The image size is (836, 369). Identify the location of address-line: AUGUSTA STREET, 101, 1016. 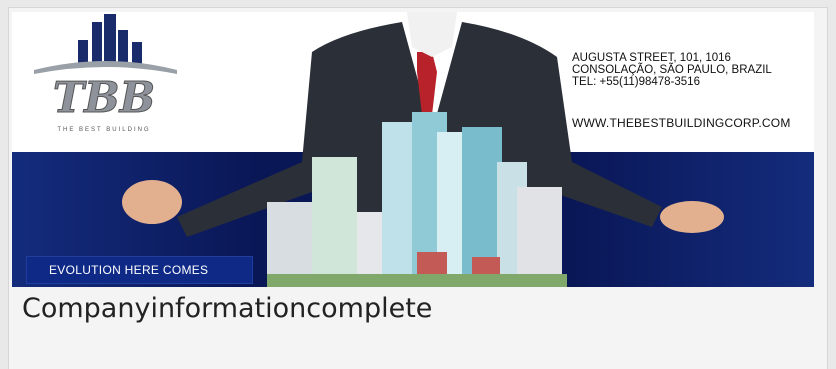
(651, 58).